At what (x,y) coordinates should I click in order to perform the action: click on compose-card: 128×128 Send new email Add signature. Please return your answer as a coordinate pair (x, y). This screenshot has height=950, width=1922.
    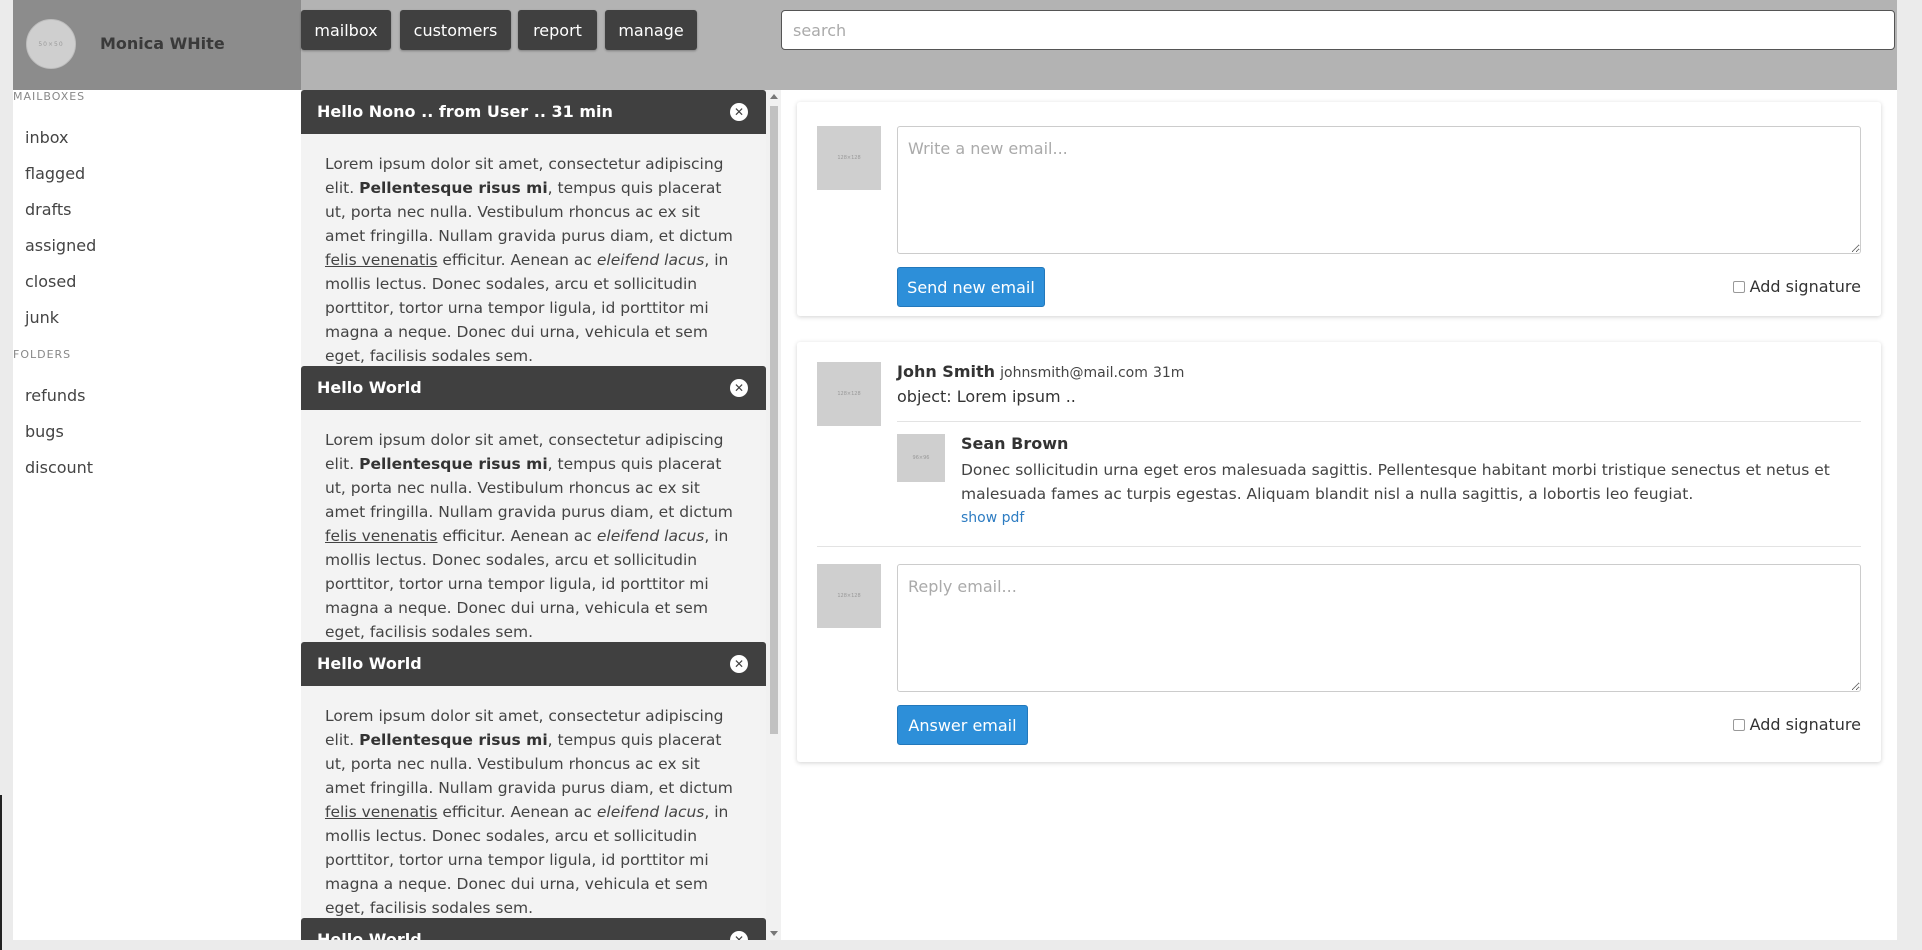
    Looking at the image, I should click on (1339, 209).